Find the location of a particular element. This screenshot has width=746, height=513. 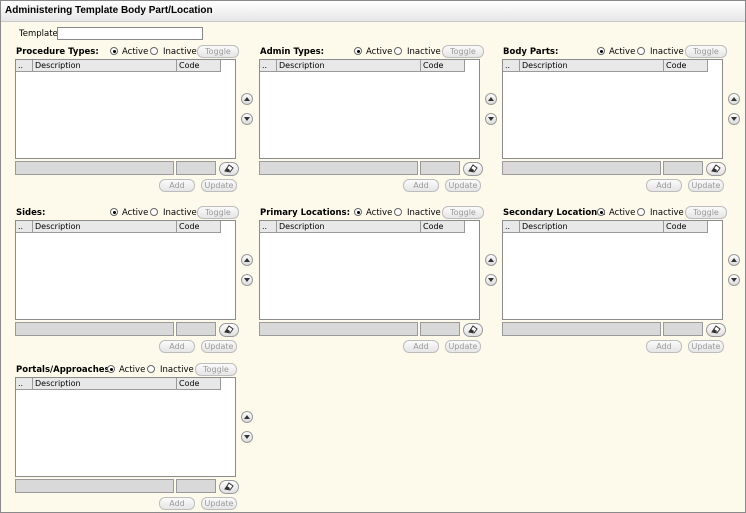

portals-approaches-grid: .. Description Code is located at coordinates (125, 427).